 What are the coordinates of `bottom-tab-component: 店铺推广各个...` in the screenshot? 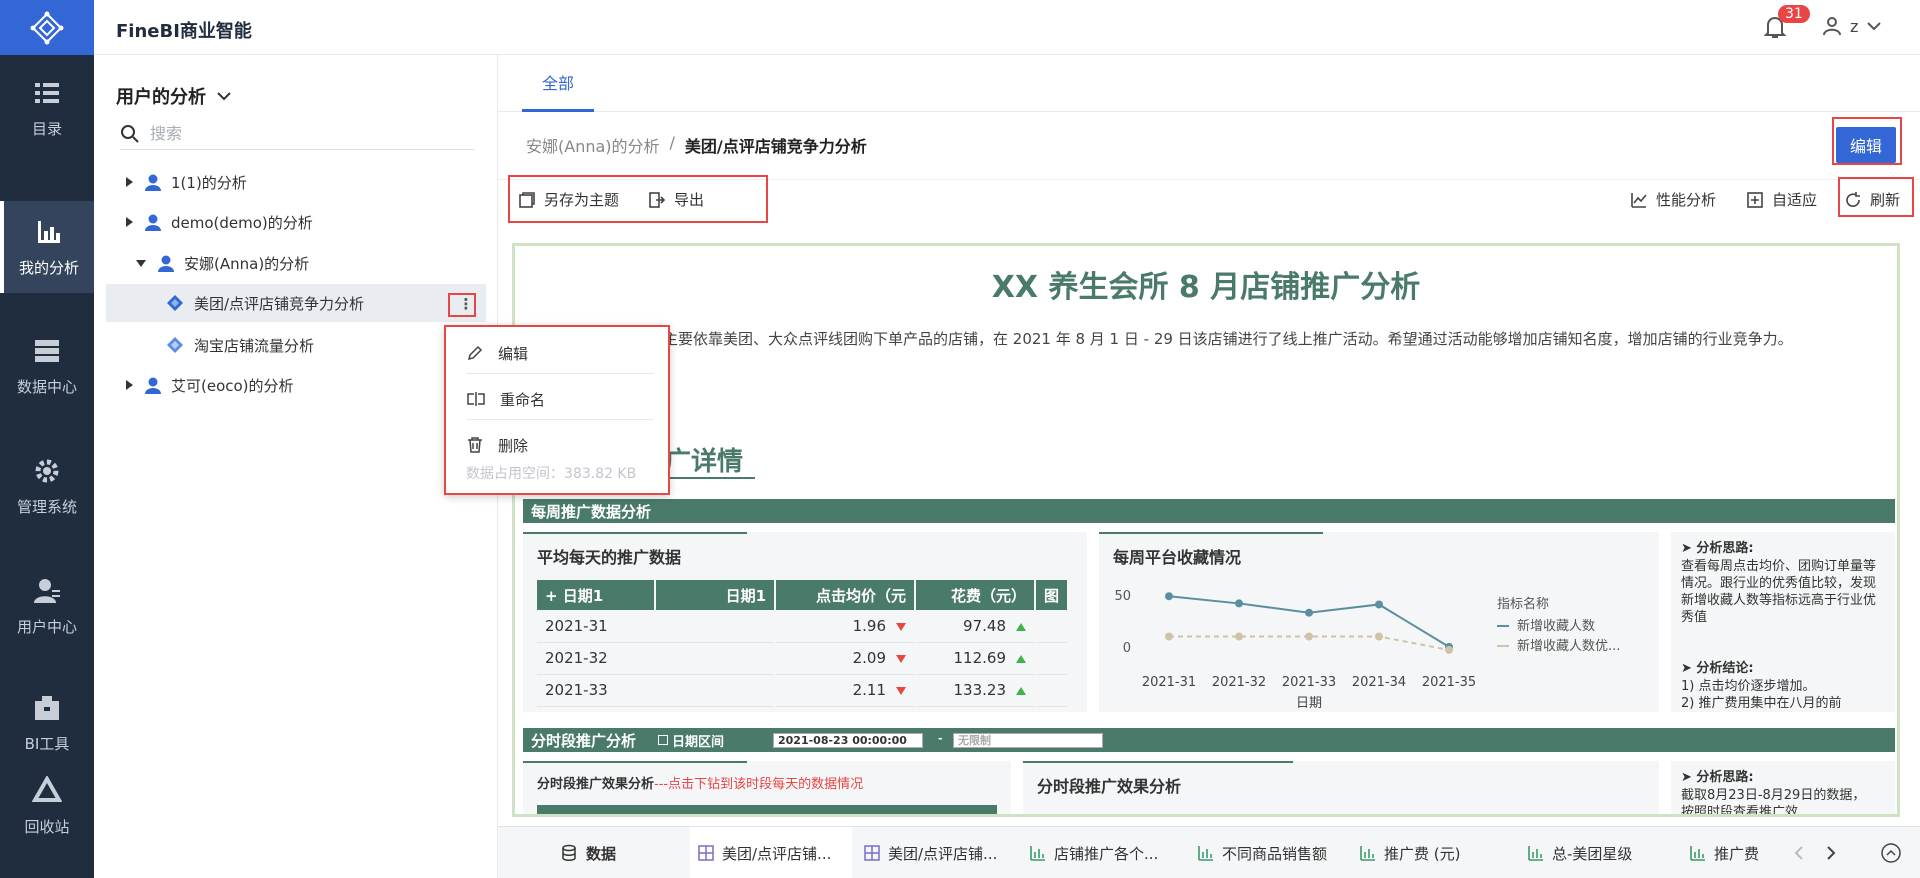 It's located at (1094, 852).